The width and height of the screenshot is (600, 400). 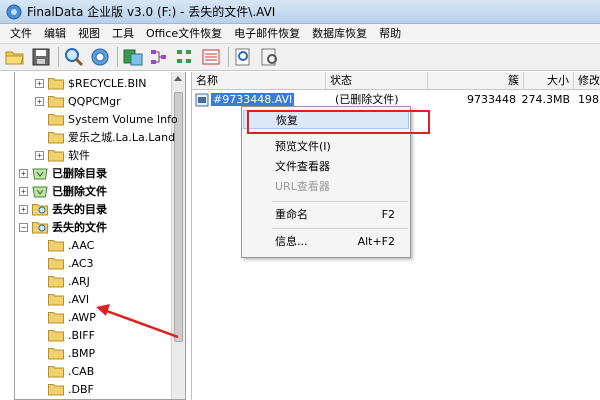 What do you see at coordinates (94, 101) in the screenshot?
I see `tree-node-label: QQPCMgr` at bounding box center [94, 101].